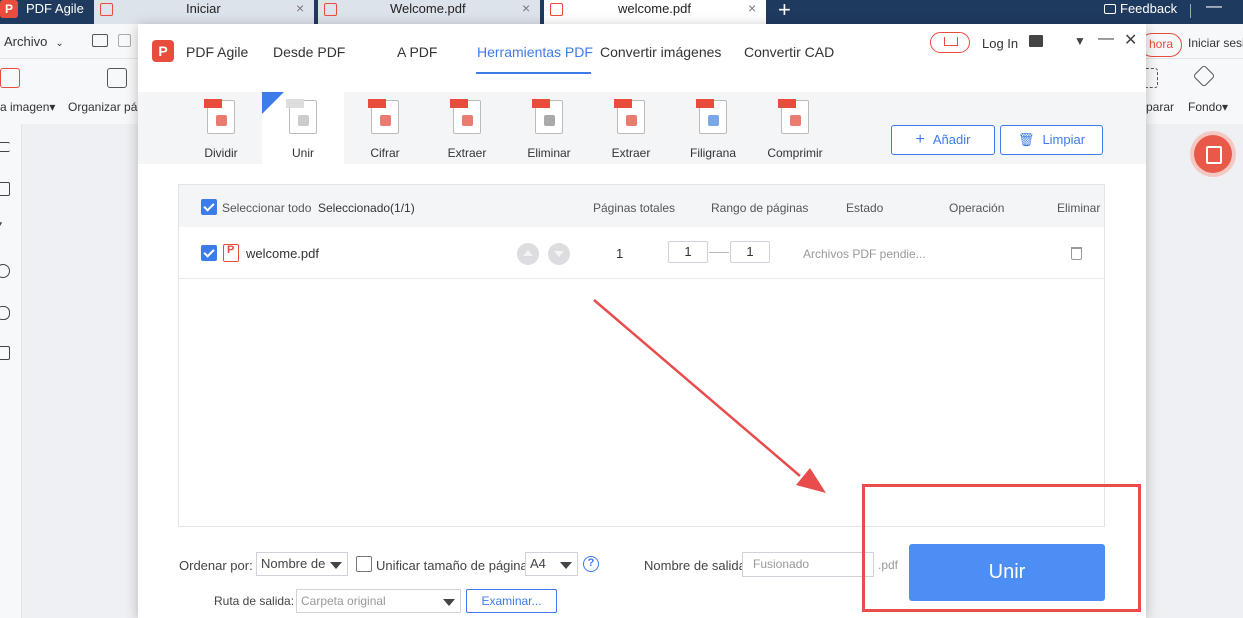  I want to click on annotation-highlight-box, so click(1001, 548).